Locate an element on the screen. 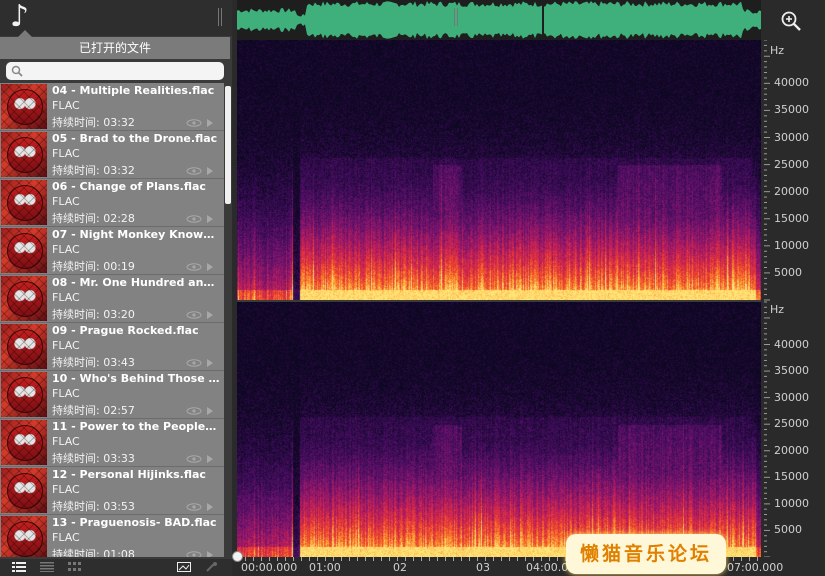  waveform-overview is located at coordinates (499, 20).